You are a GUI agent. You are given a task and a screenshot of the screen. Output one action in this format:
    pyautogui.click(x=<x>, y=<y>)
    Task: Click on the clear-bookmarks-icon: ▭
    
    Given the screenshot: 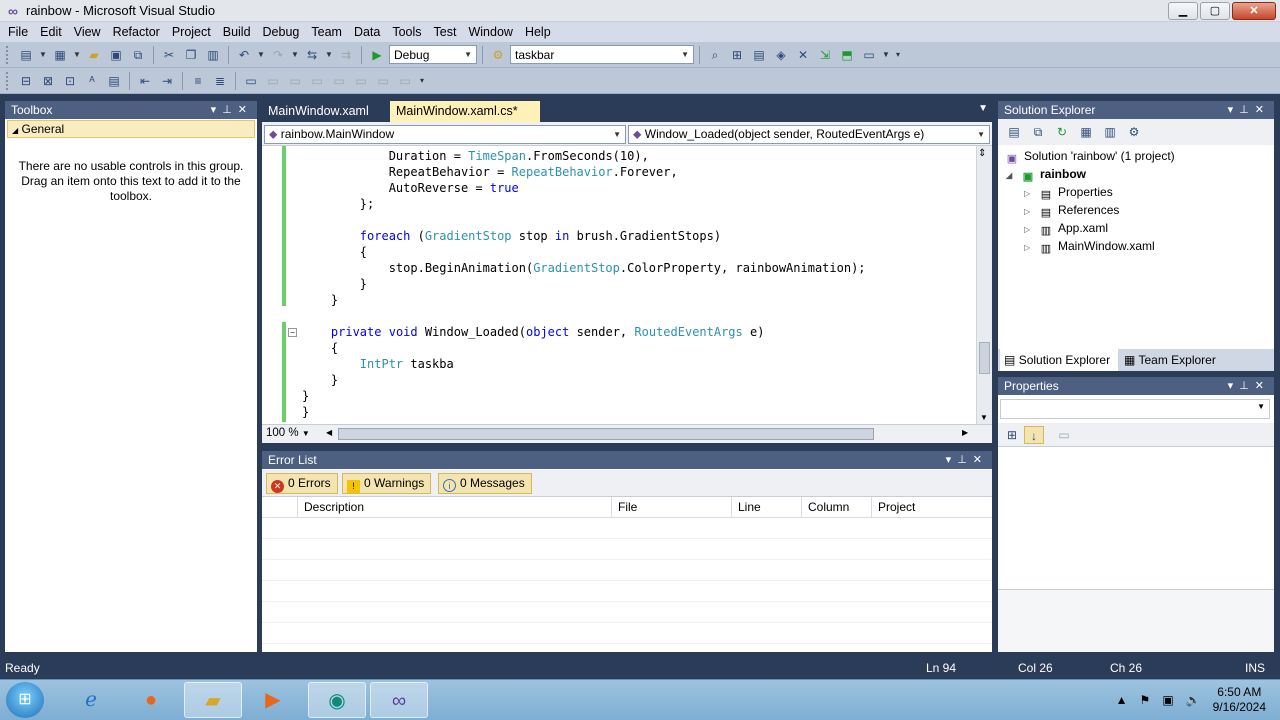 What is the action you would take?
    pyautogui.click(x=405, y=81)
    